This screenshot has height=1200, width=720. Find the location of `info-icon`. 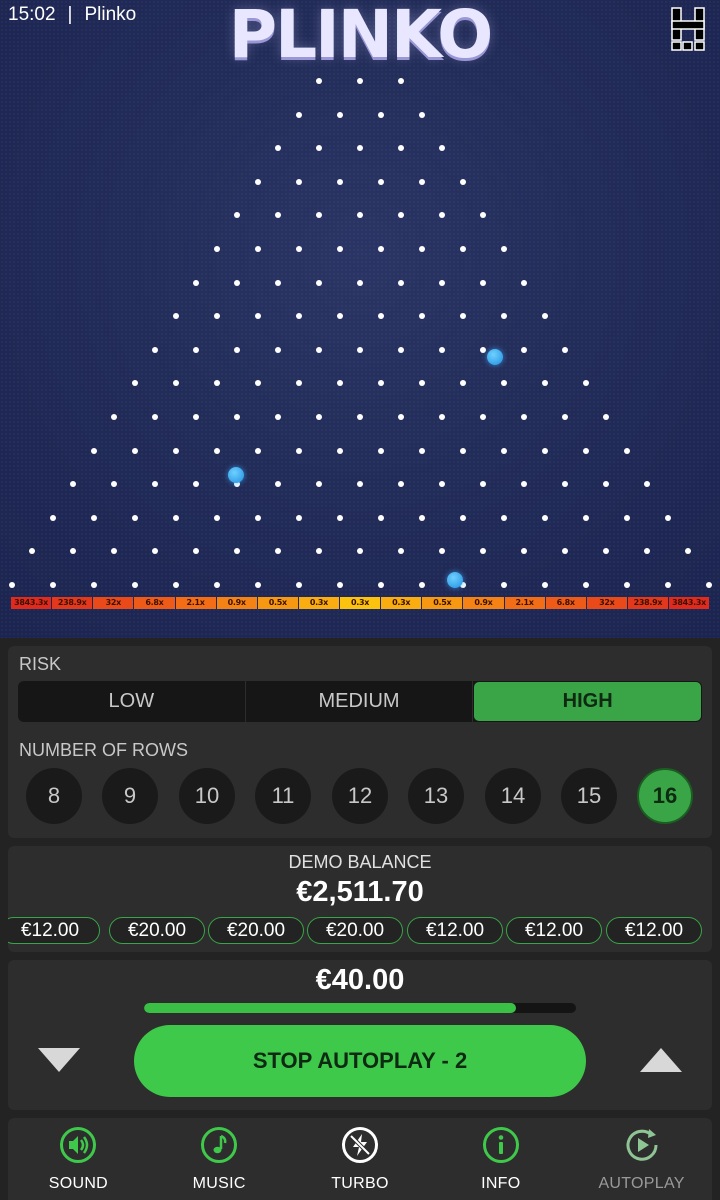

info-icon is located at coordinates (500, 1145).